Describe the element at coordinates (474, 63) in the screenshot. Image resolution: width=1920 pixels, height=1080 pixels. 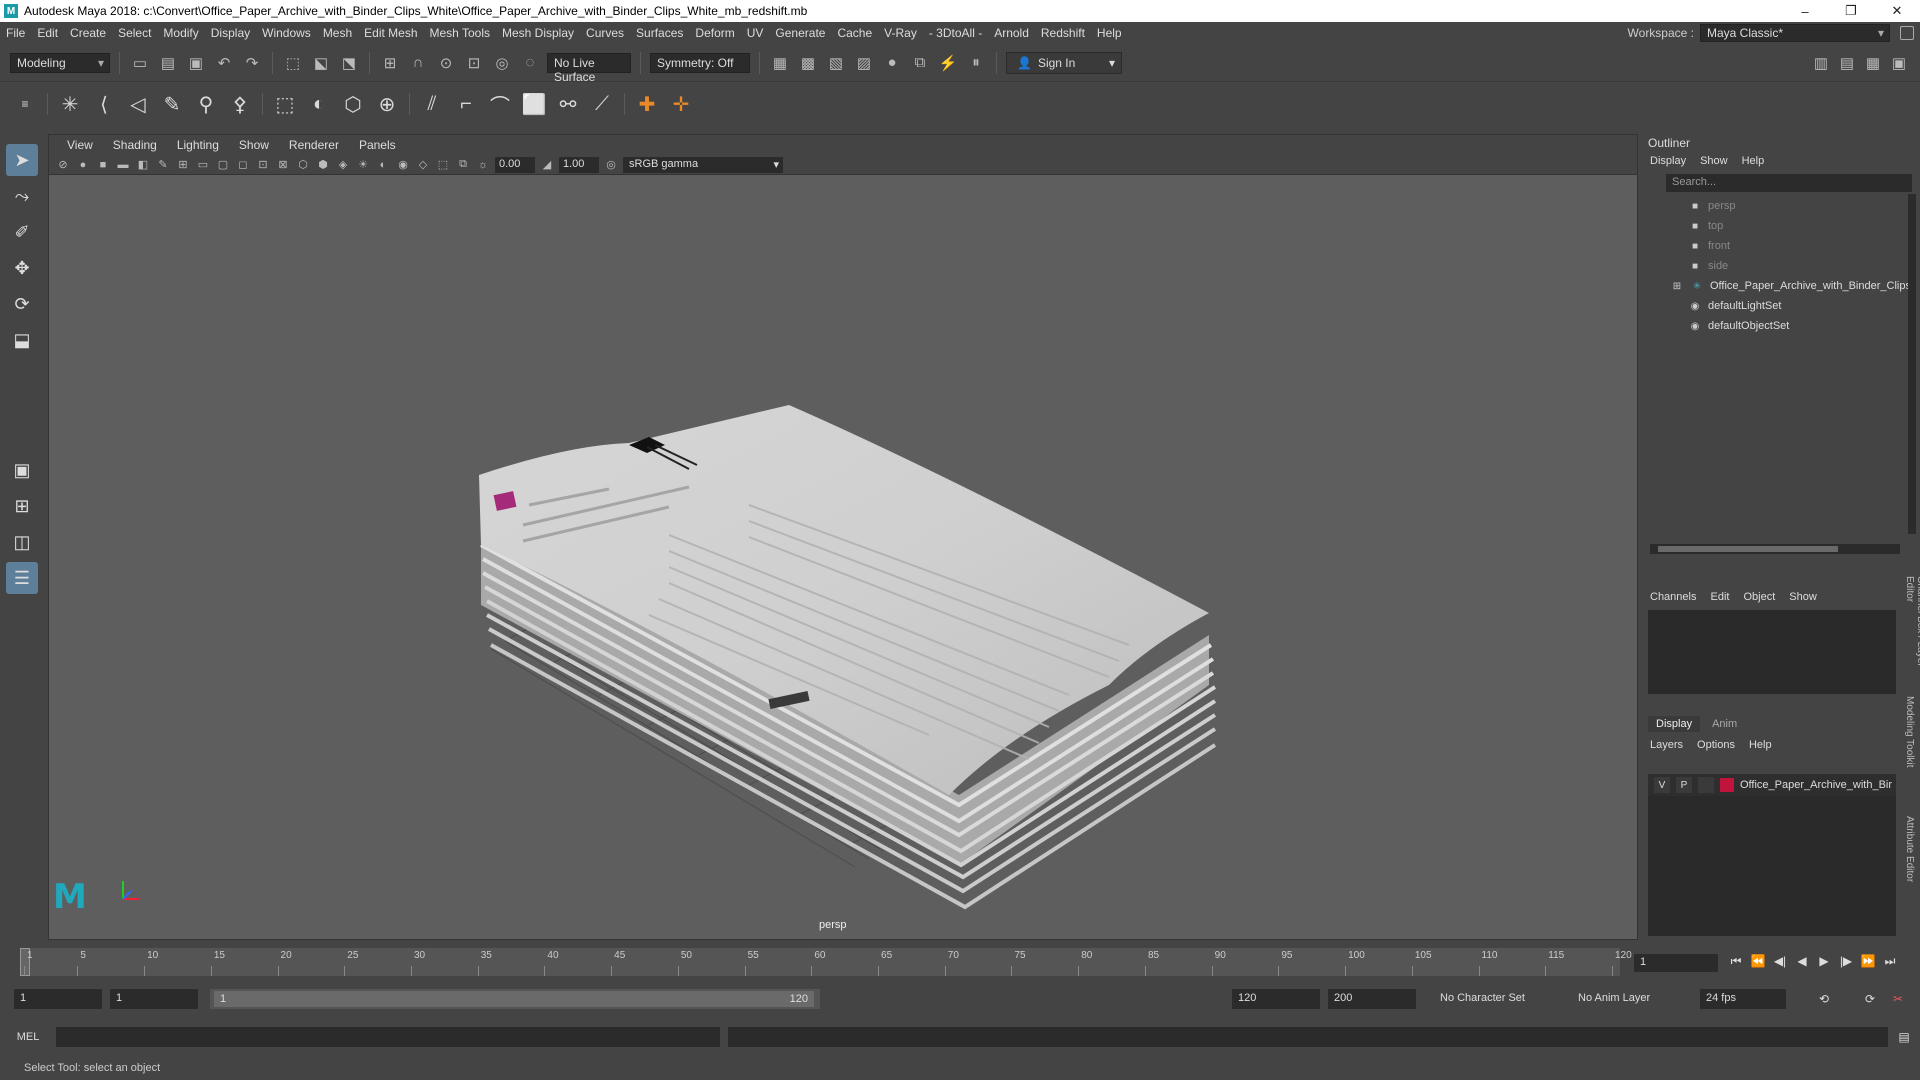
I see `snap-view-icon: ⊡` at that location.